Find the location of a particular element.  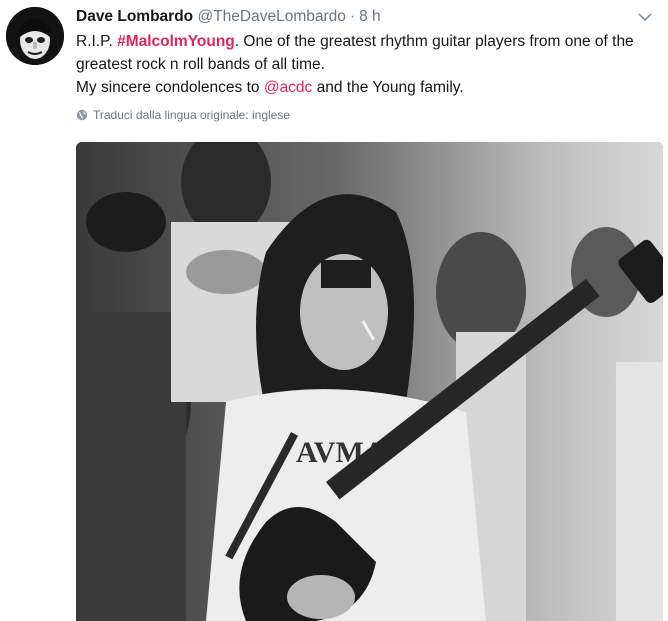

text-line2-prefix: My sincere condolences to is located at coordinates (170, 87).